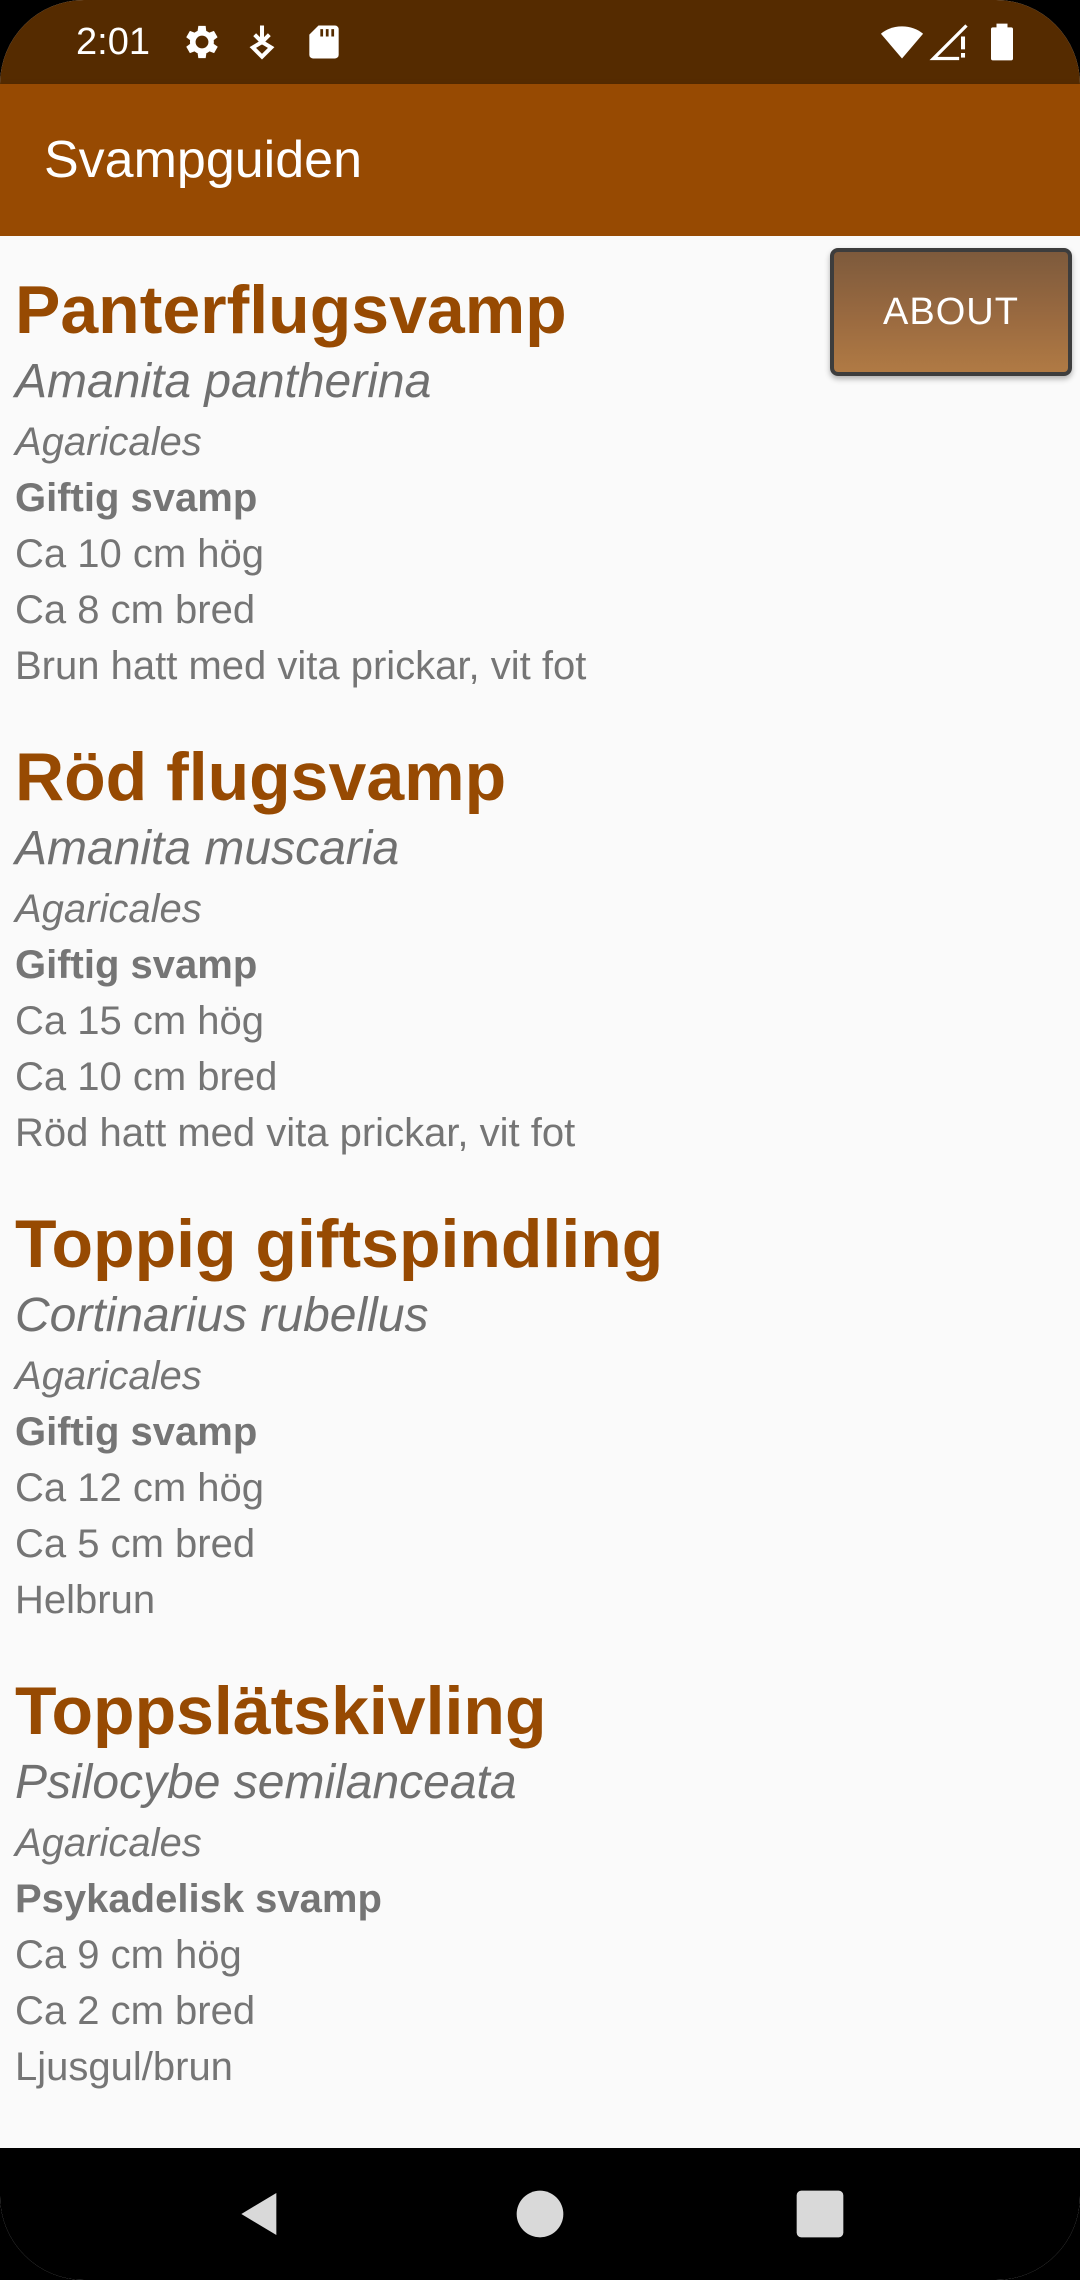 The image size is (1080, 2280). I want to click on battery-icon, so click(1002, 42).